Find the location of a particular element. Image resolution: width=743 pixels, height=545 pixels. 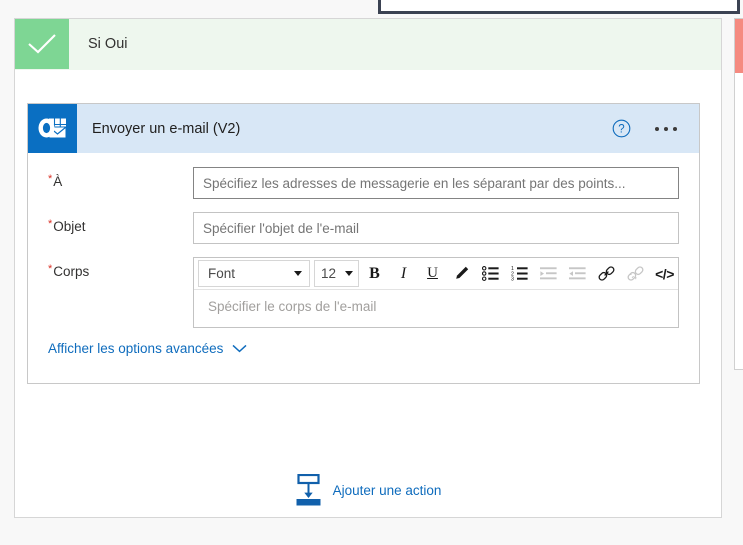

field-label-to-text: À is located at coordinates (58, 181).